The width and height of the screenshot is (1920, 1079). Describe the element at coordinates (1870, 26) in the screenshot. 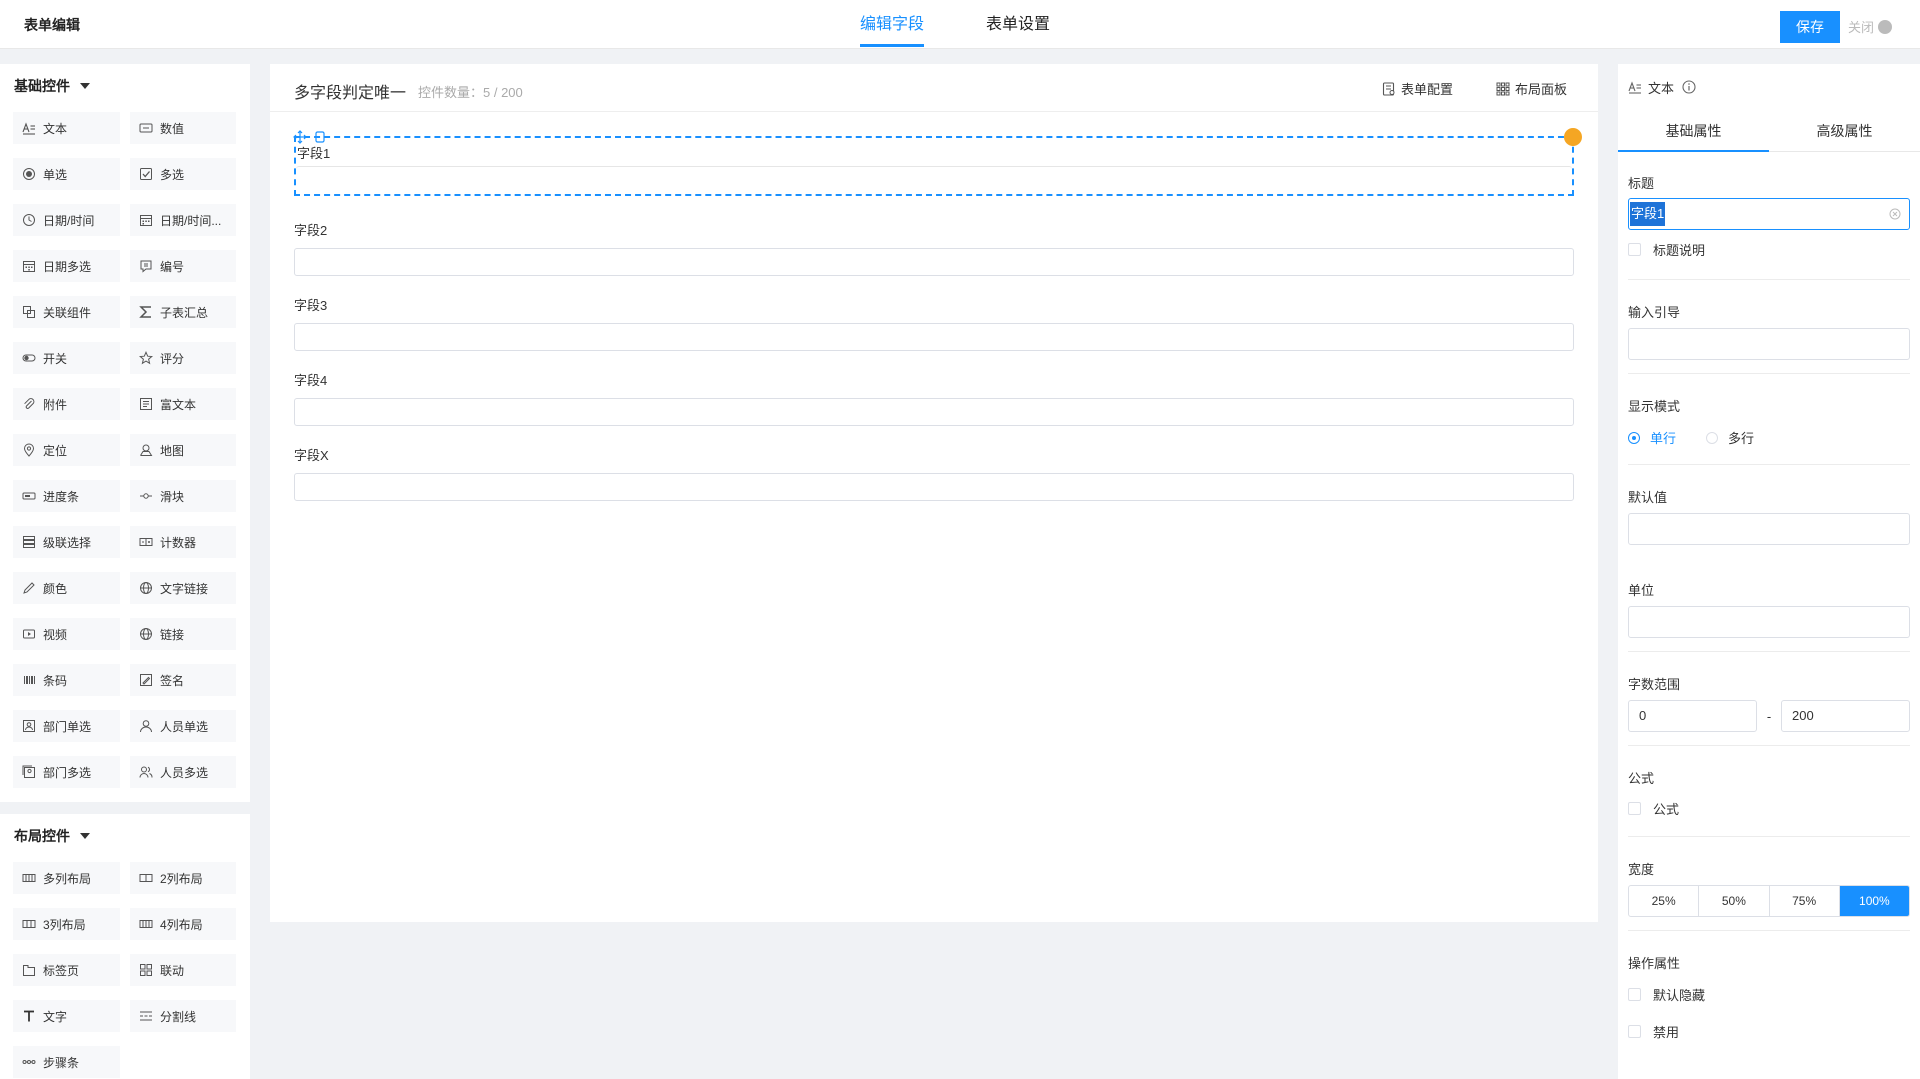

I see `close-button: 关闭` at that location.